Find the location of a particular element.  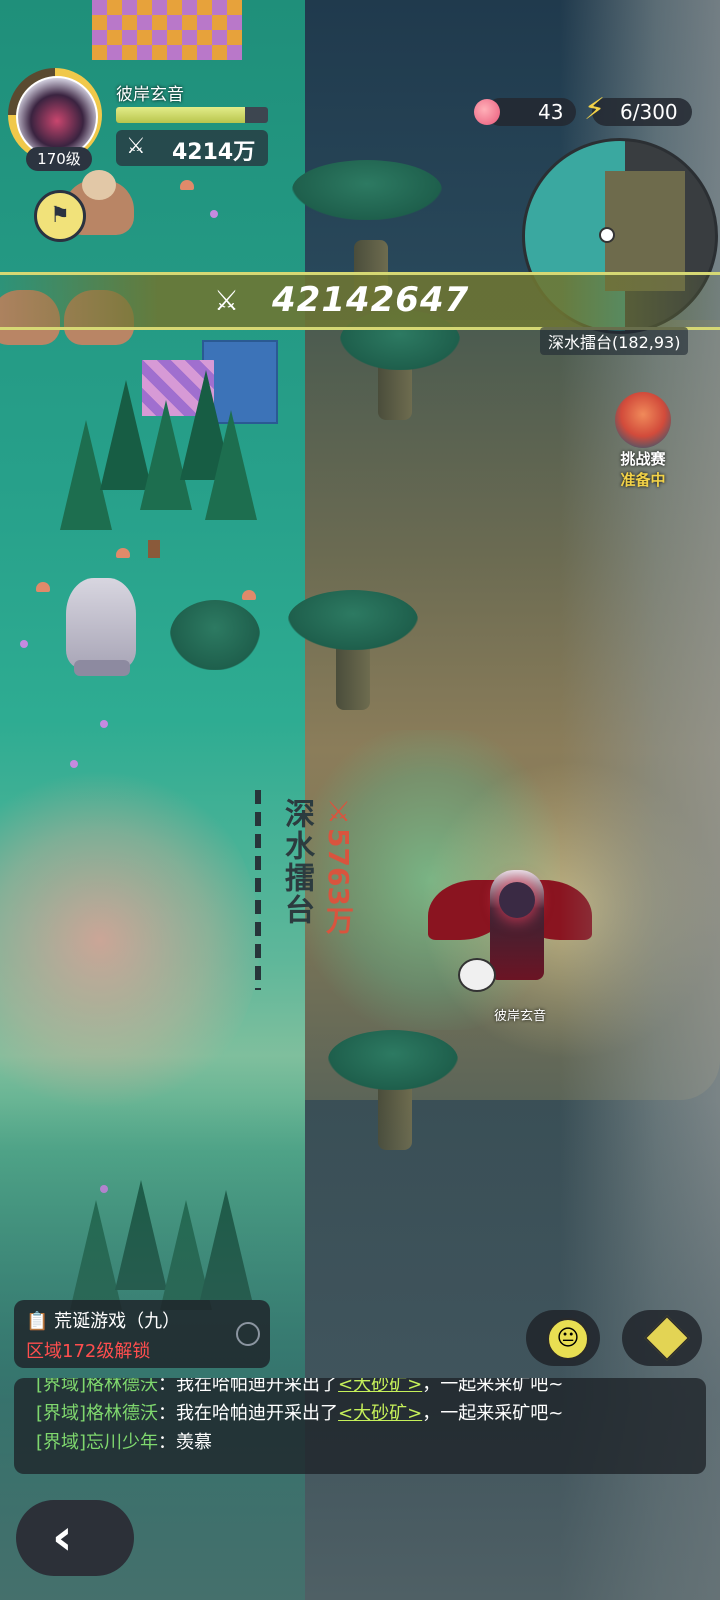

challenge-status: 准备中 is located at coordinates (643, 480).